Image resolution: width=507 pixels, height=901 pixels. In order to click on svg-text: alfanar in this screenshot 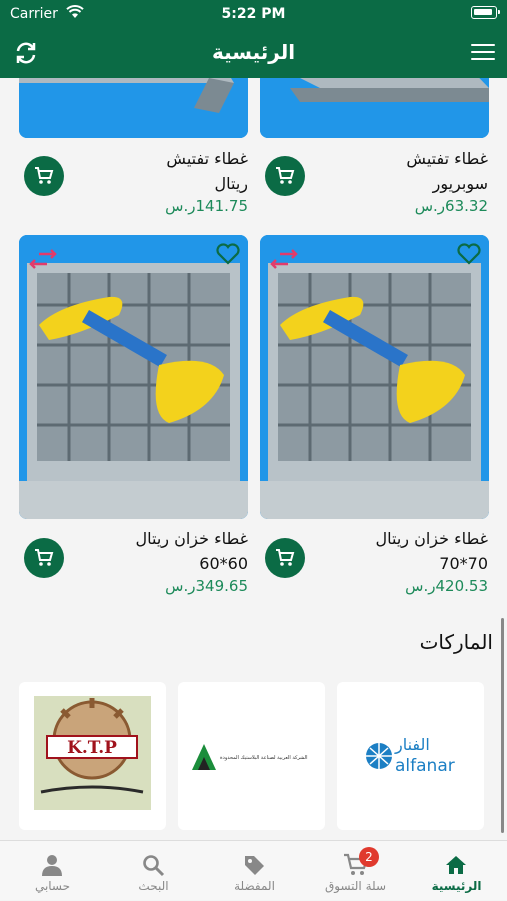, I will do `click(425, 766)`.